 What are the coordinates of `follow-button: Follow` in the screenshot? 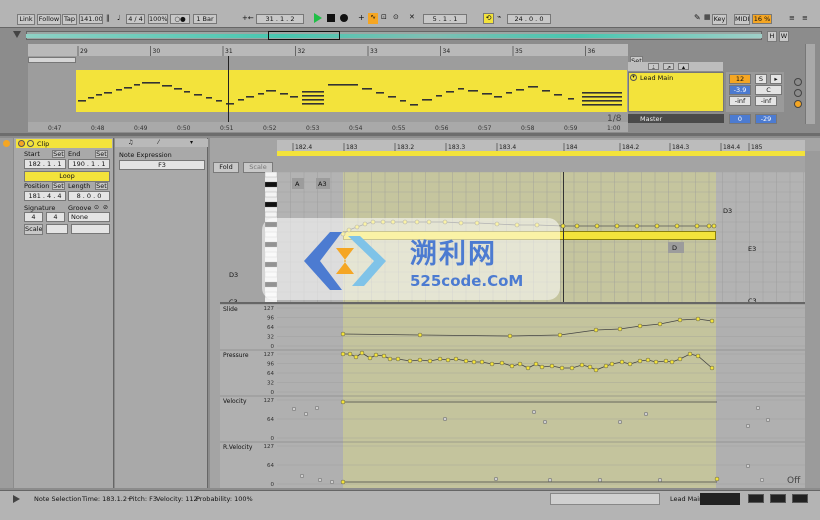 It's located at (49, 19).